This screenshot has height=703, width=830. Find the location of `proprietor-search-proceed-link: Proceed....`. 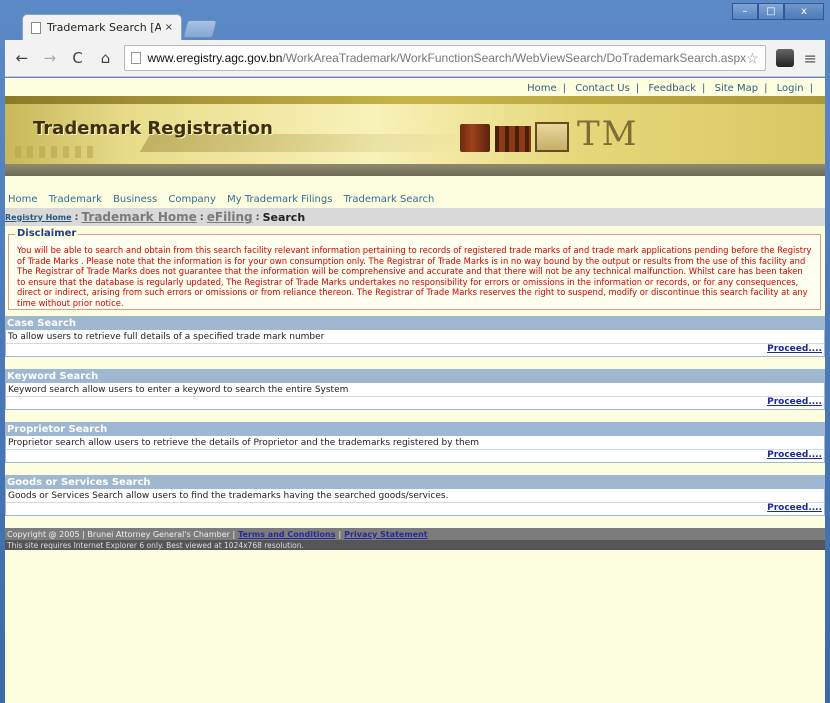

proprietor-search-proceed-link: Proceed.... is located at coordinates (794, 455).